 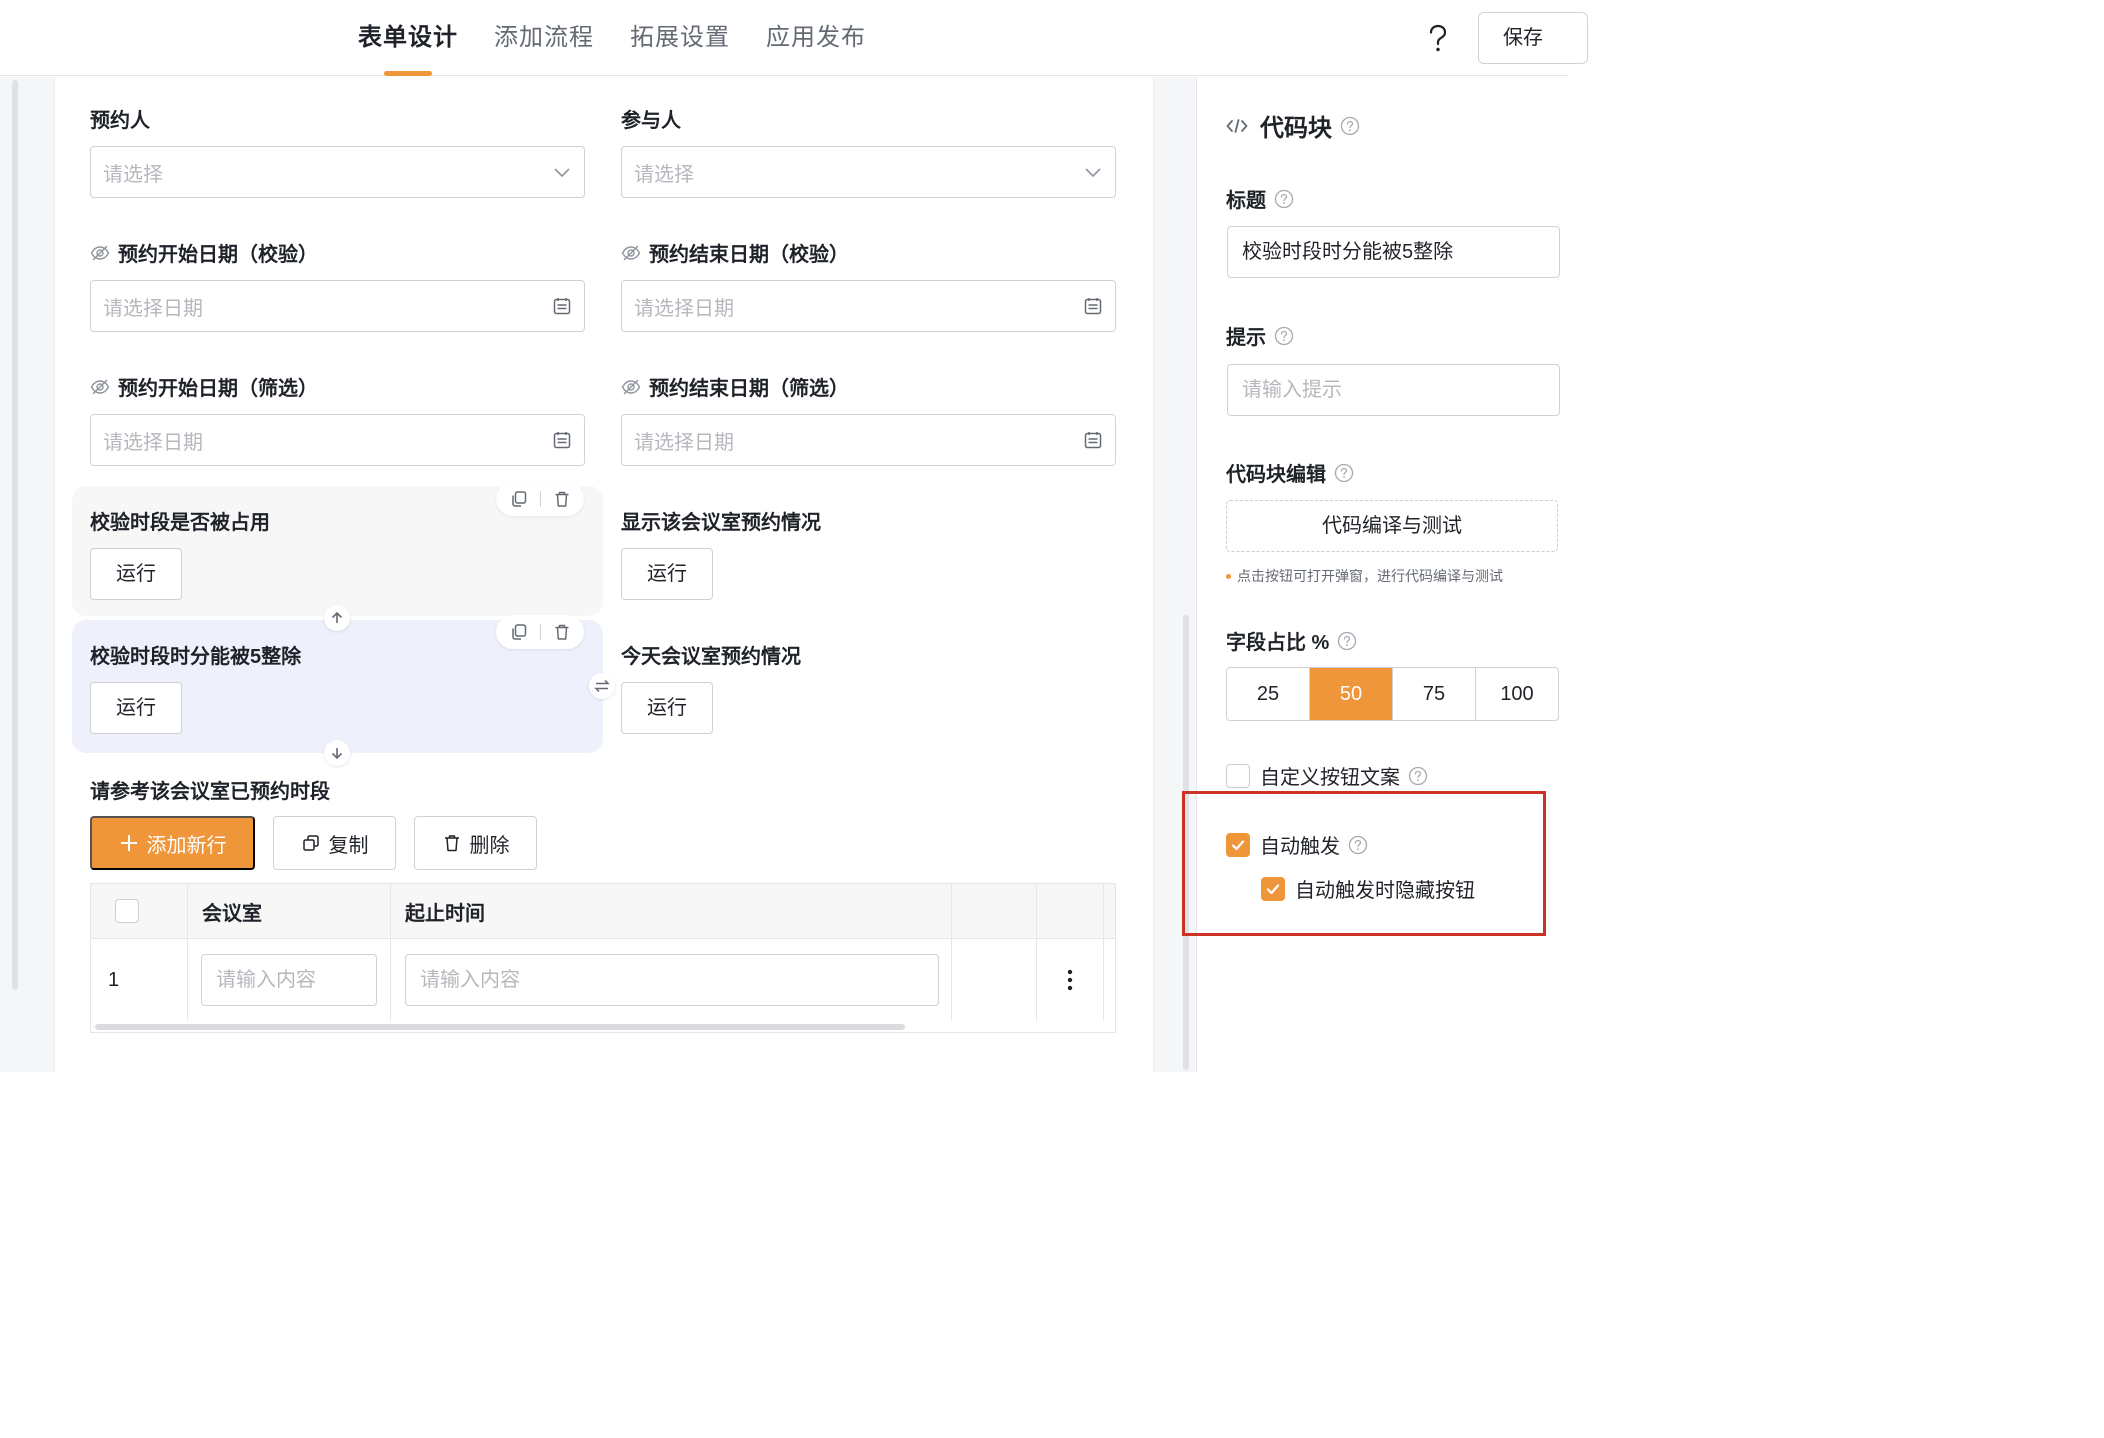 What do you see at coordinates (289, 911) in the screenshot?
I see `header-room-cell: 会议室` at bounding box center [289, 911].